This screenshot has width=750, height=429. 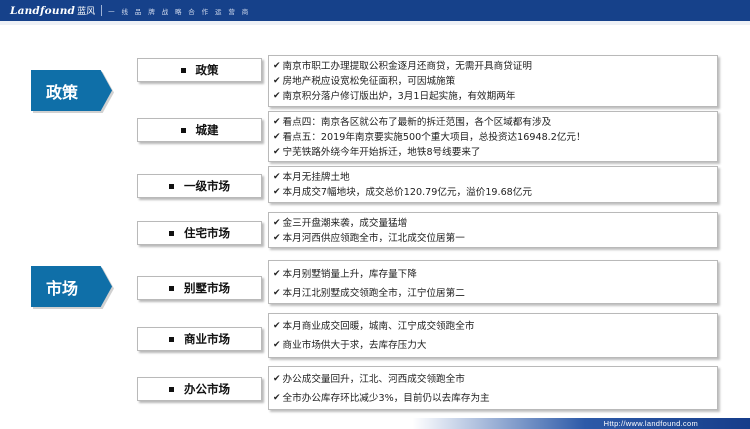 I want to click on line-text: 本月商业成交回暖，城南、江宁成交领跑全市, so click(x=378, y=326).